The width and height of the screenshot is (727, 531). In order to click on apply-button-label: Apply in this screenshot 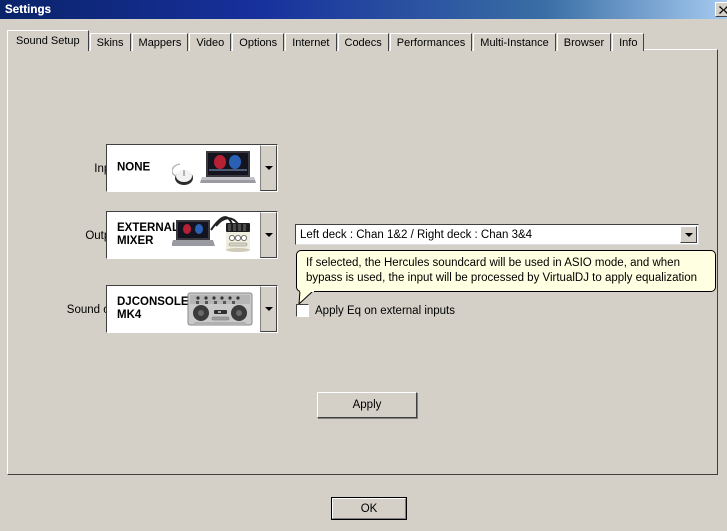, I will do `click(367, 405)`.